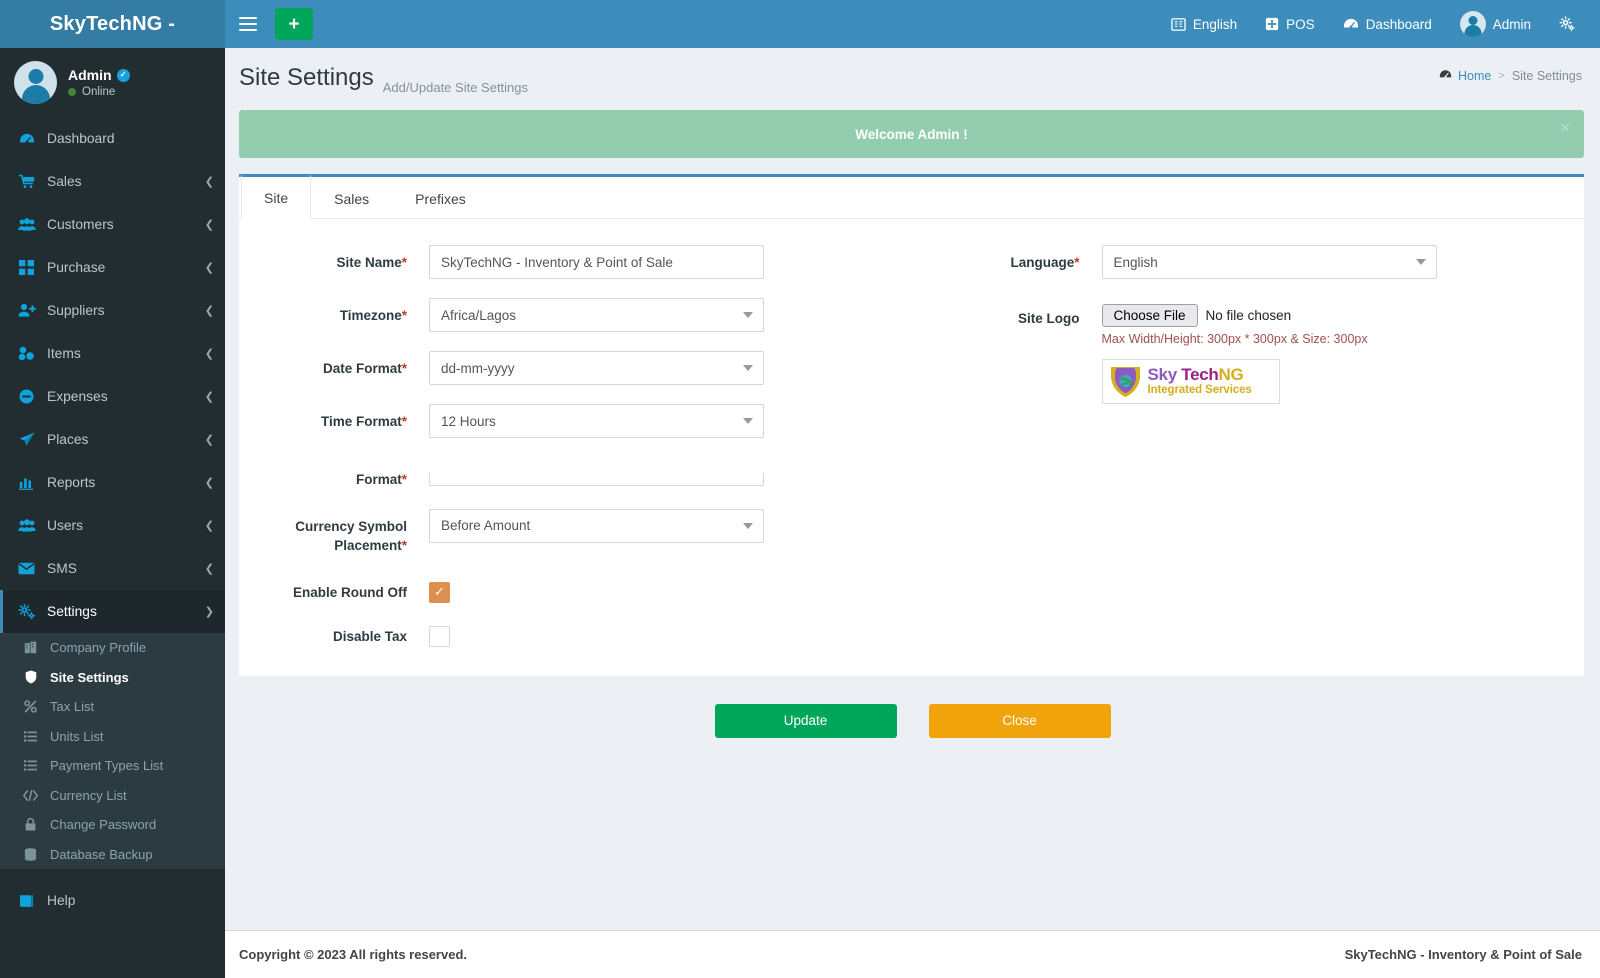 This screenshot has width=1600, height=978. I want to click on sidebar-item-reports: Reports ❮, so click(112, 482).